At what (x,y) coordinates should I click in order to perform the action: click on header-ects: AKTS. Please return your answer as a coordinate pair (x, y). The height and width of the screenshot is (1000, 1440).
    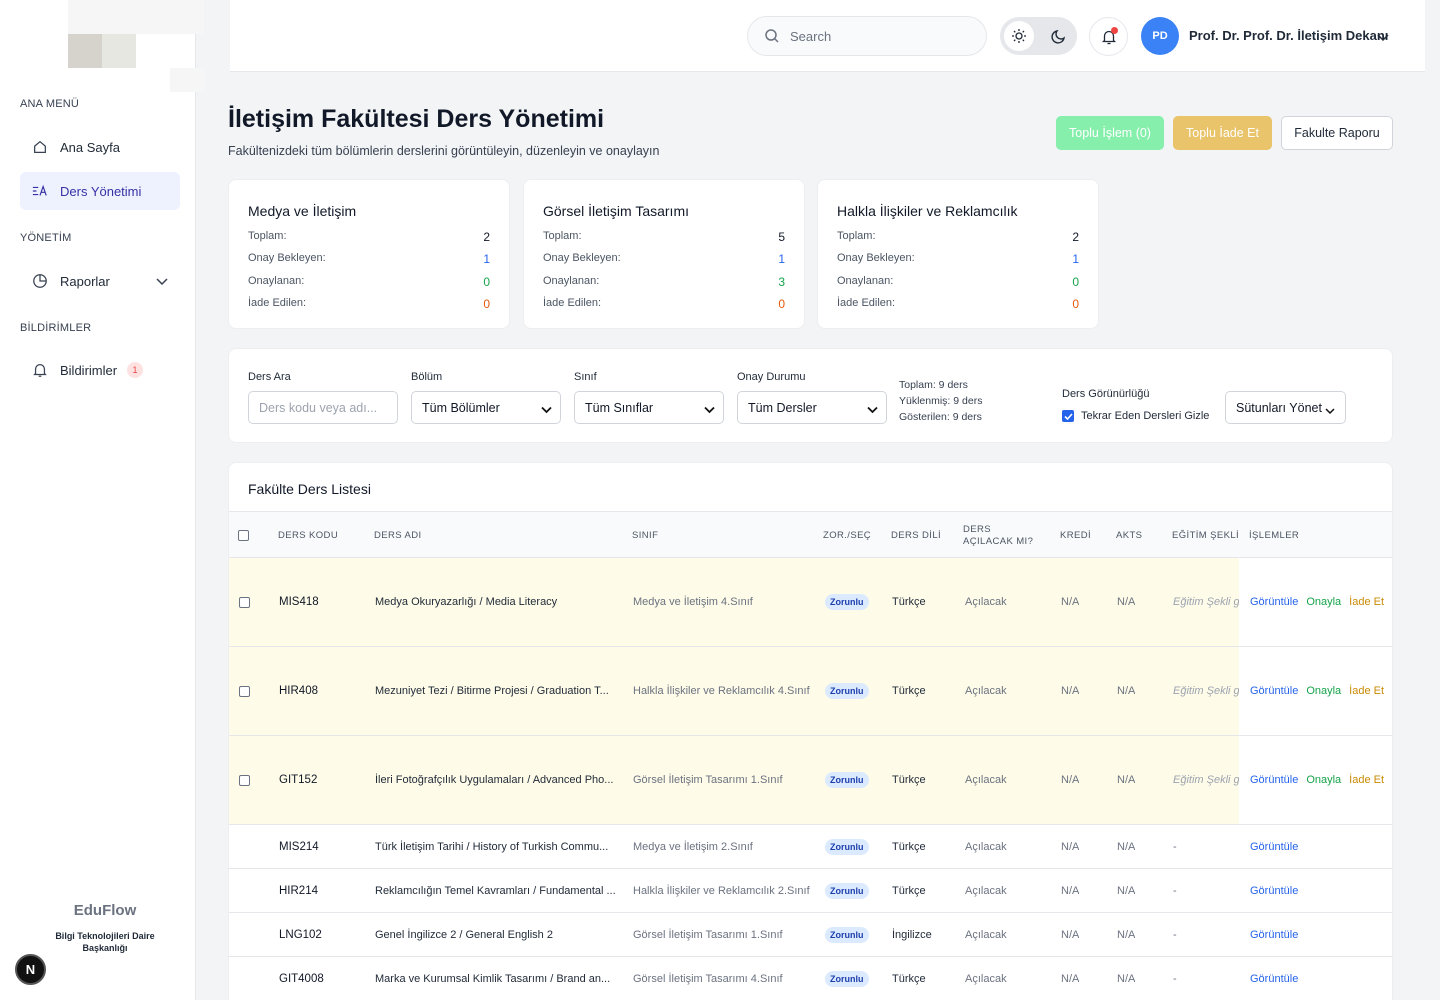
    Looking at the image, I should click on (1129, 535).